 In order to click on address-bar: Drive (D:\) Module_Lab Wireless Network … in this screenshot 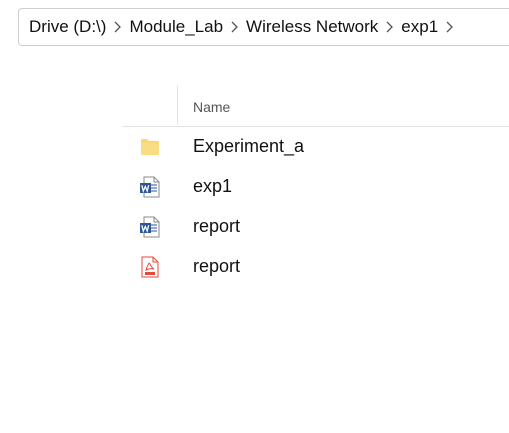, I will do `click(263, 27)`.